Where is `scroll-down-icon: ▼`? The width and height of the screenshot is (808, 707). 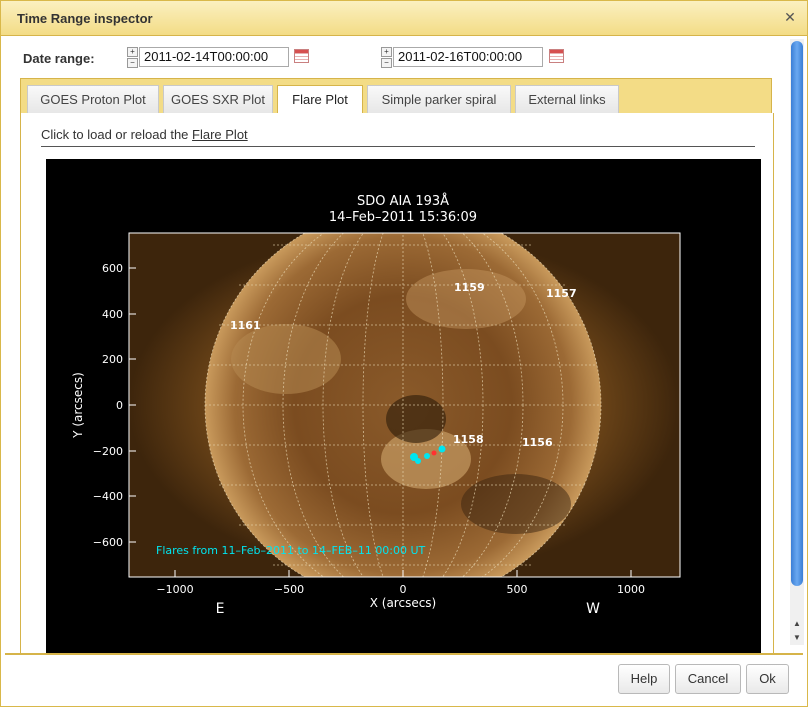
scroll-down-icon: ▼ is located at coordinates (797, 638).